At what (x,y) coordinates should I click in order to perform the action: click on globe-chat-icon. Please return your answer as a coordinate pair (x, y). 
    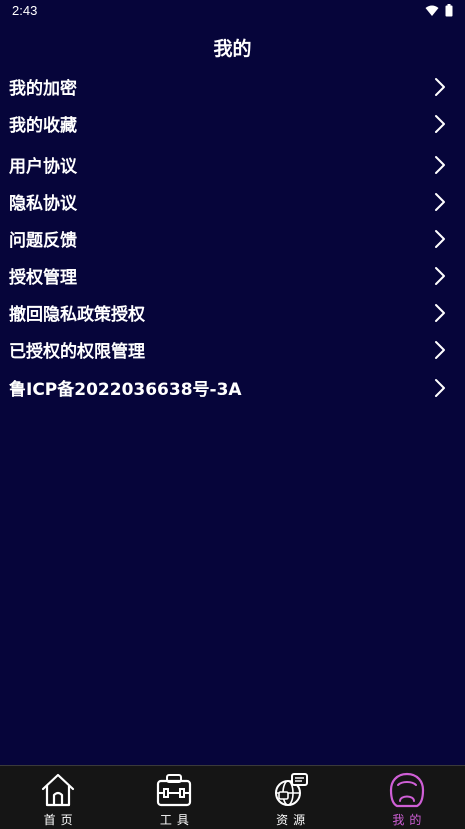
    Looking at the image, I should click on (291, 789).